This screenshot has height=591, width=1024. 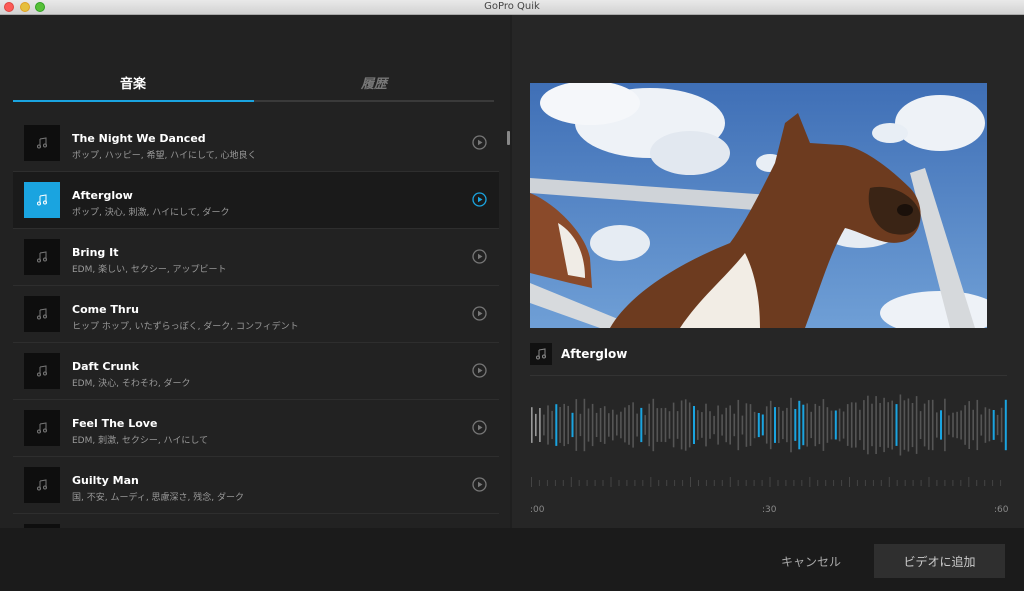 I want to click on track-row: Hold On Tight, so click(x=256, y=521).